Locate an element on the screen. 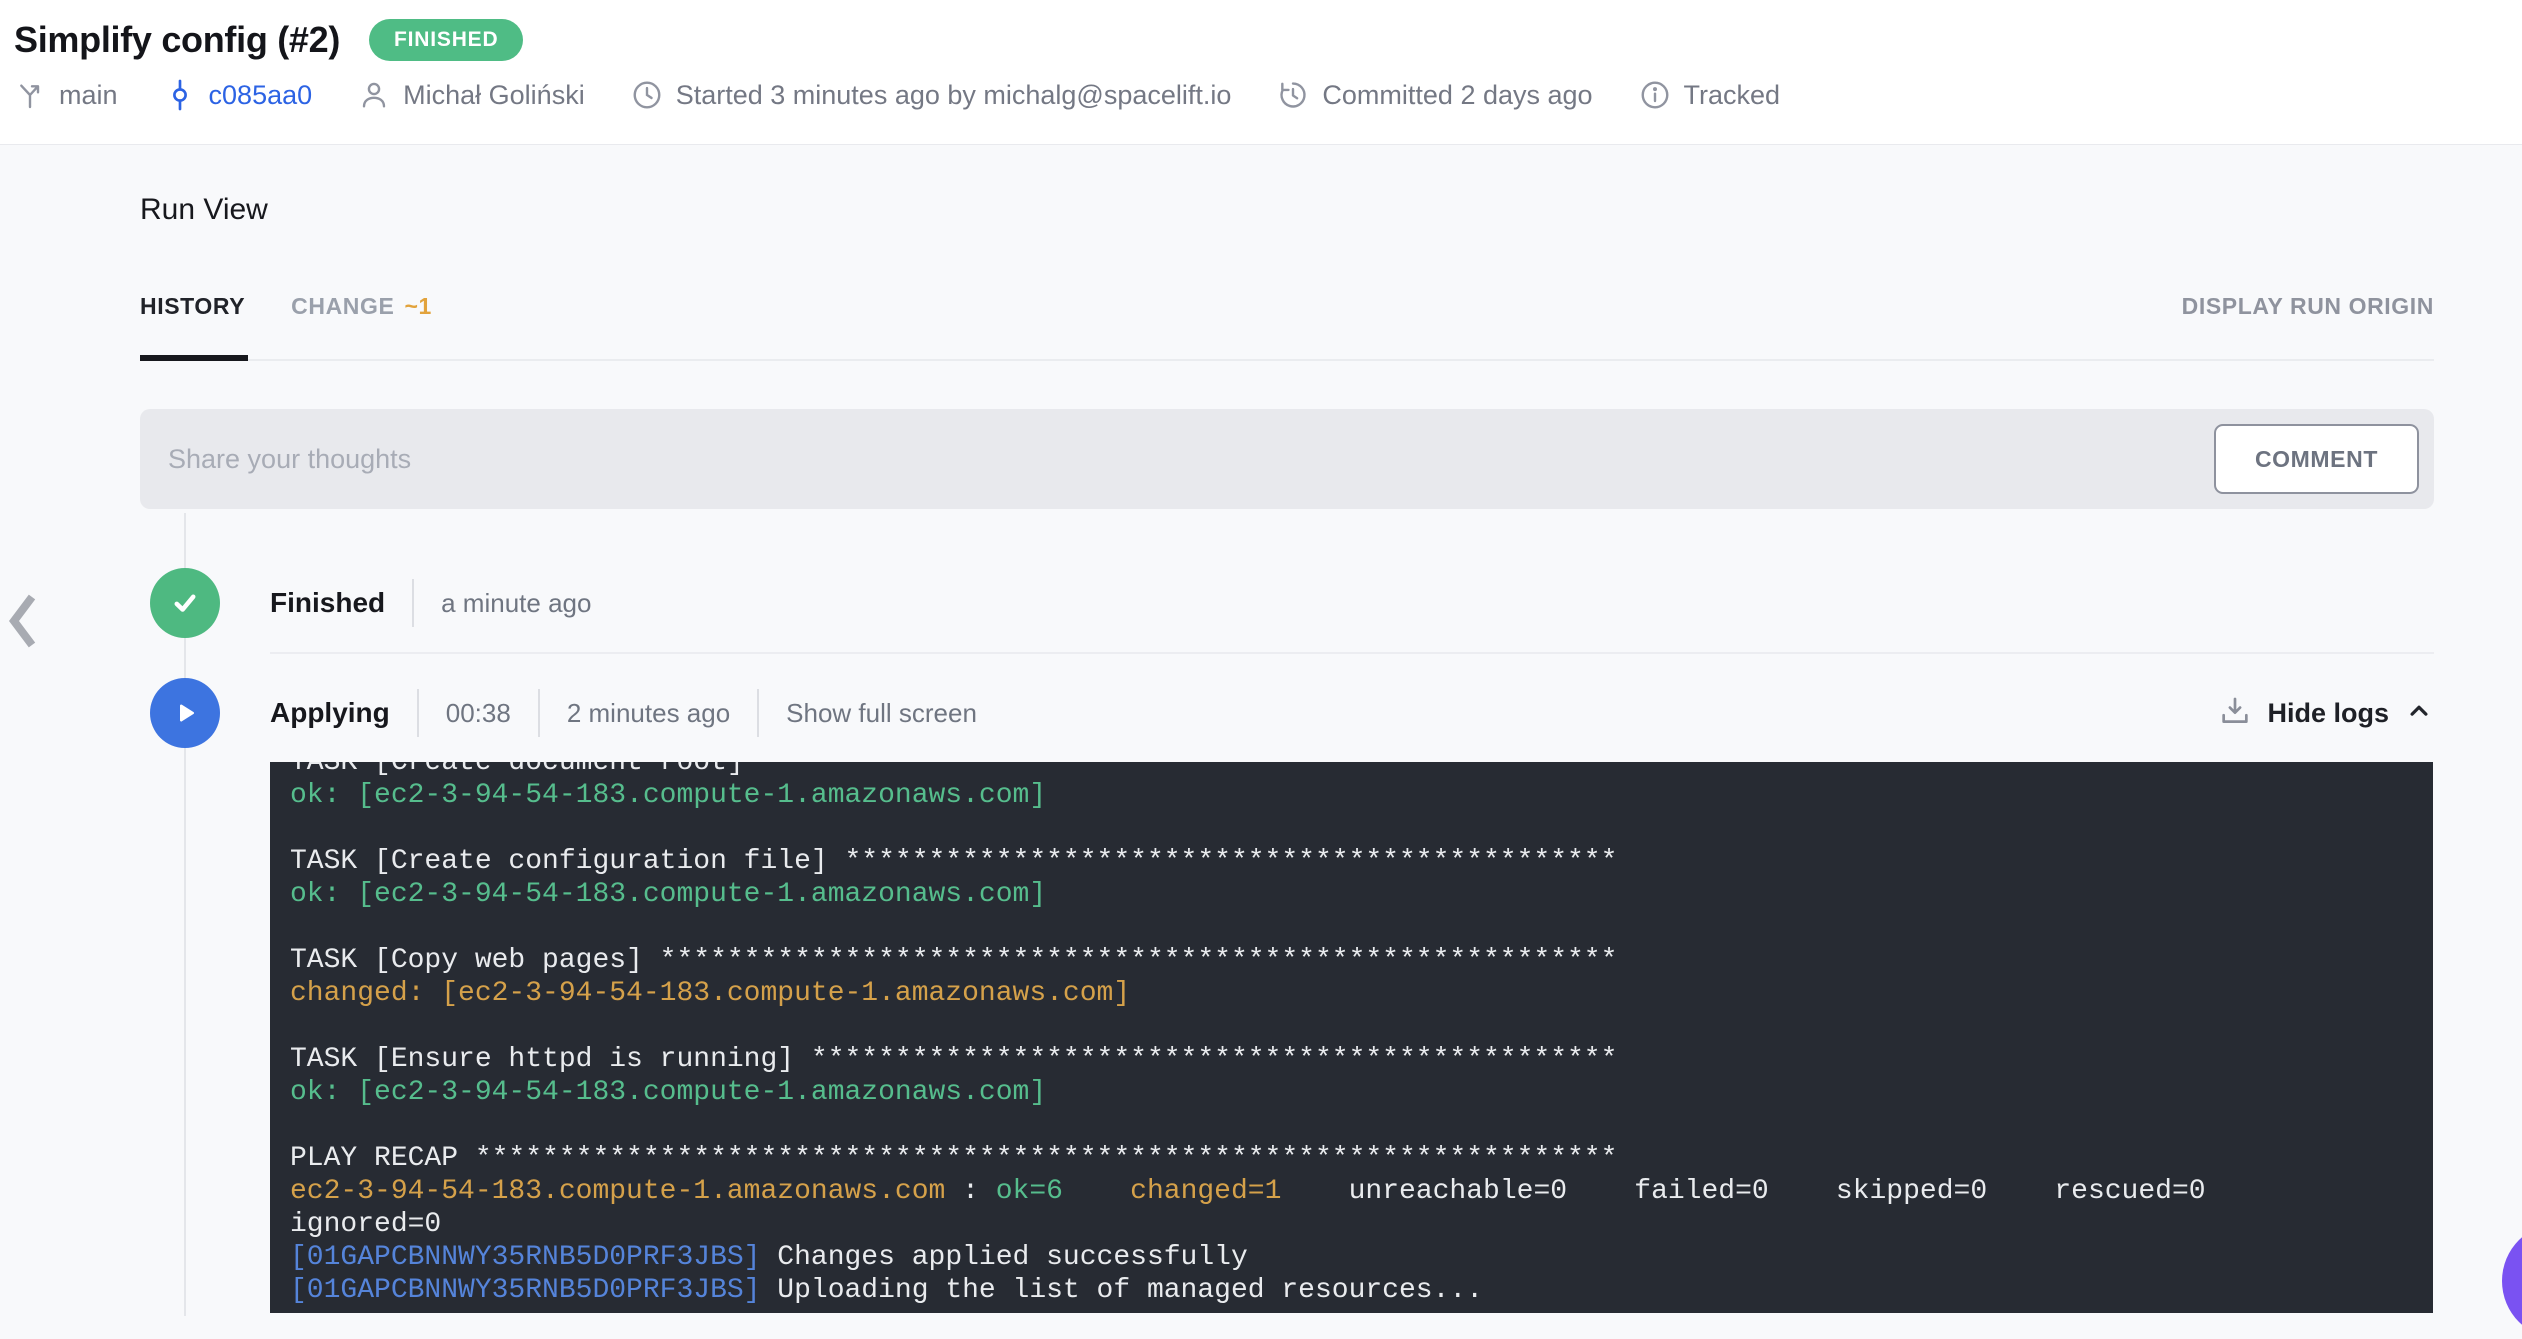  applying-play-icon is located at coordinates (185, 713).